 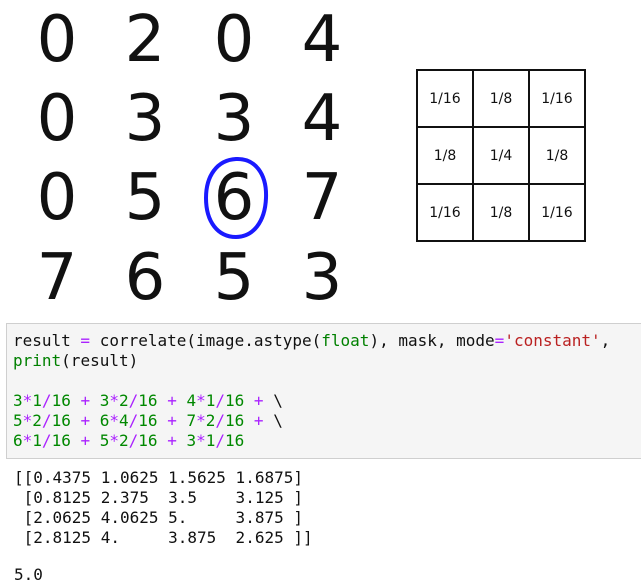 I want to click on output-value: 5.0, so click(x=28, y=574).